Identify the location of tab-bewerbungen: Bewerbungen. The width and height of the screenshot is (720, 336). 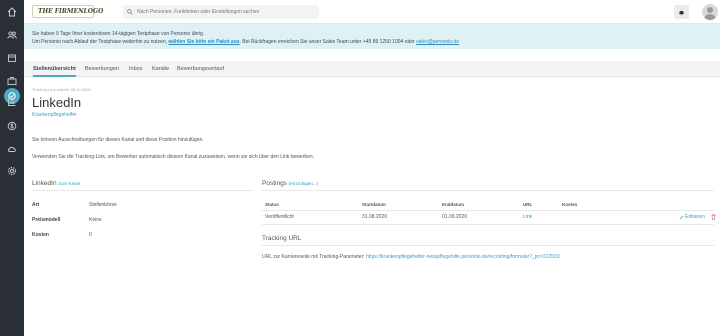
(102, 69).